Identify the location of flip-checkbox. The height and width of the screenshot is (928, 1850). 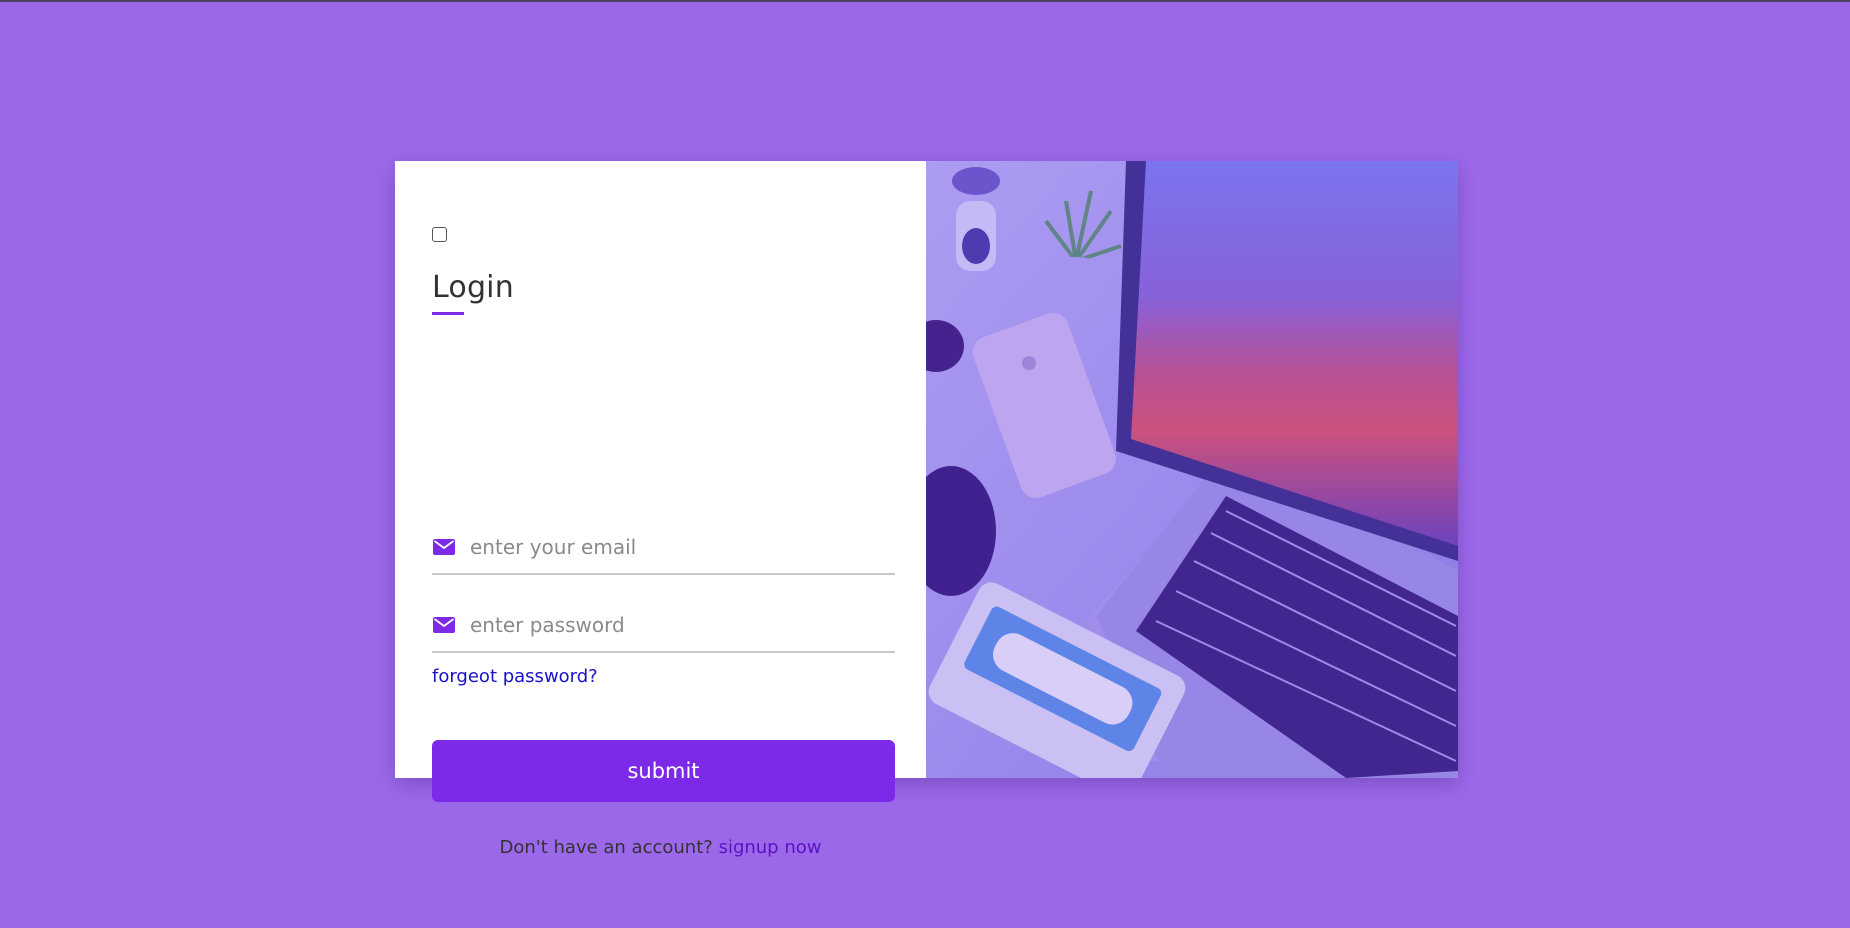
(439, 234).